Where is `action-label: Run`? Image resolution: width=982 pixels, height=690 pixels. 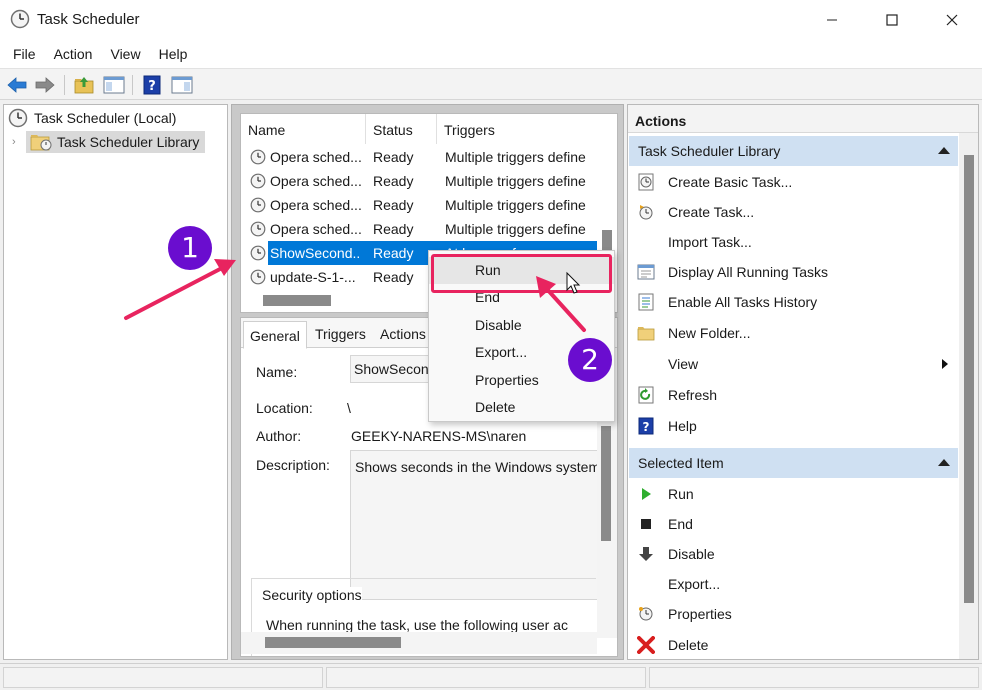
action-label: Run is located at coordinates (681, 494).